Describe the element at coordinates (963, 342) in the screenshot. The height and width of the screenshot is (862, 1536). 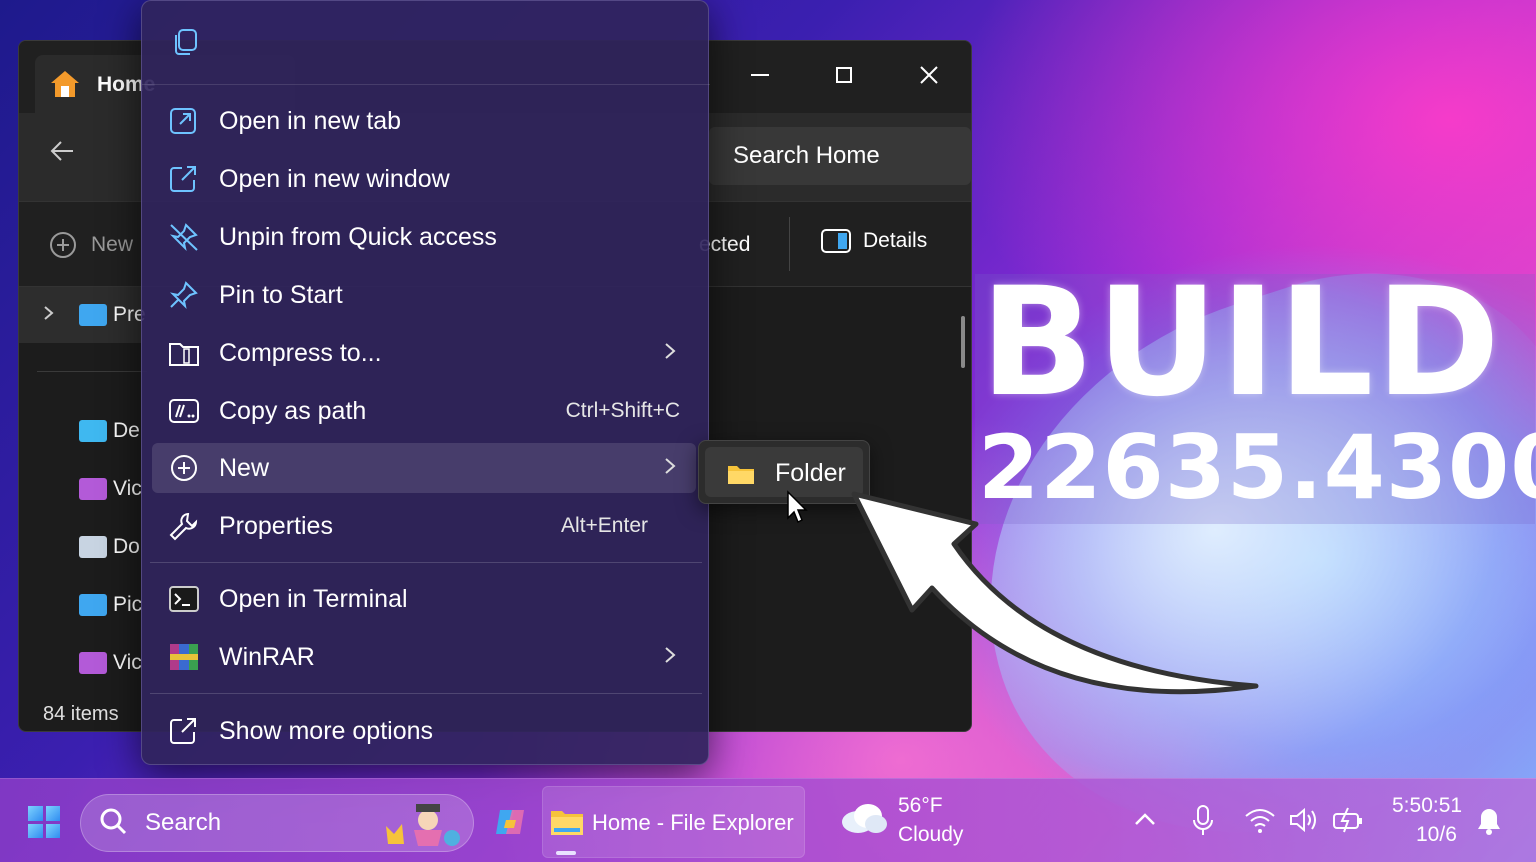
I see `vertical-scrollbar` at that location.